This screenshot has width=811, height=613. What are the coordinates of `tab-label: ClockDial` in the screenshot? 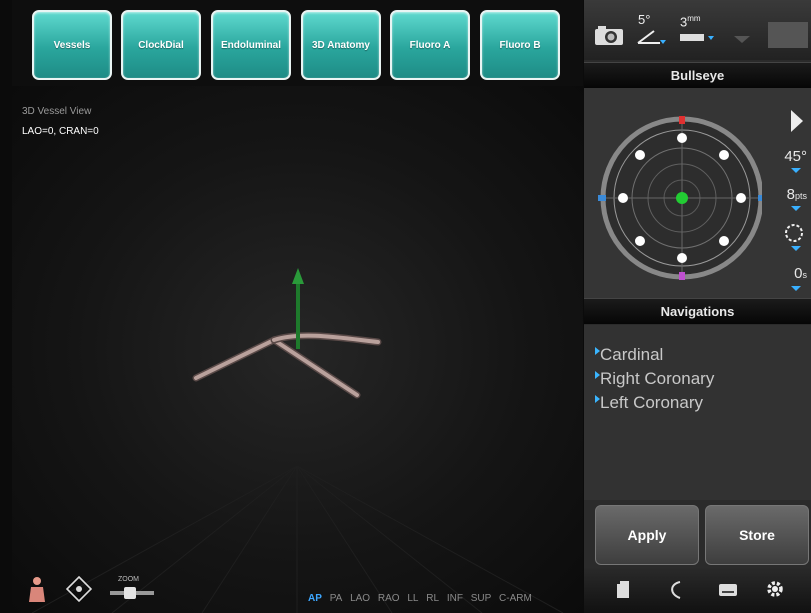 It's located at (161, 45).